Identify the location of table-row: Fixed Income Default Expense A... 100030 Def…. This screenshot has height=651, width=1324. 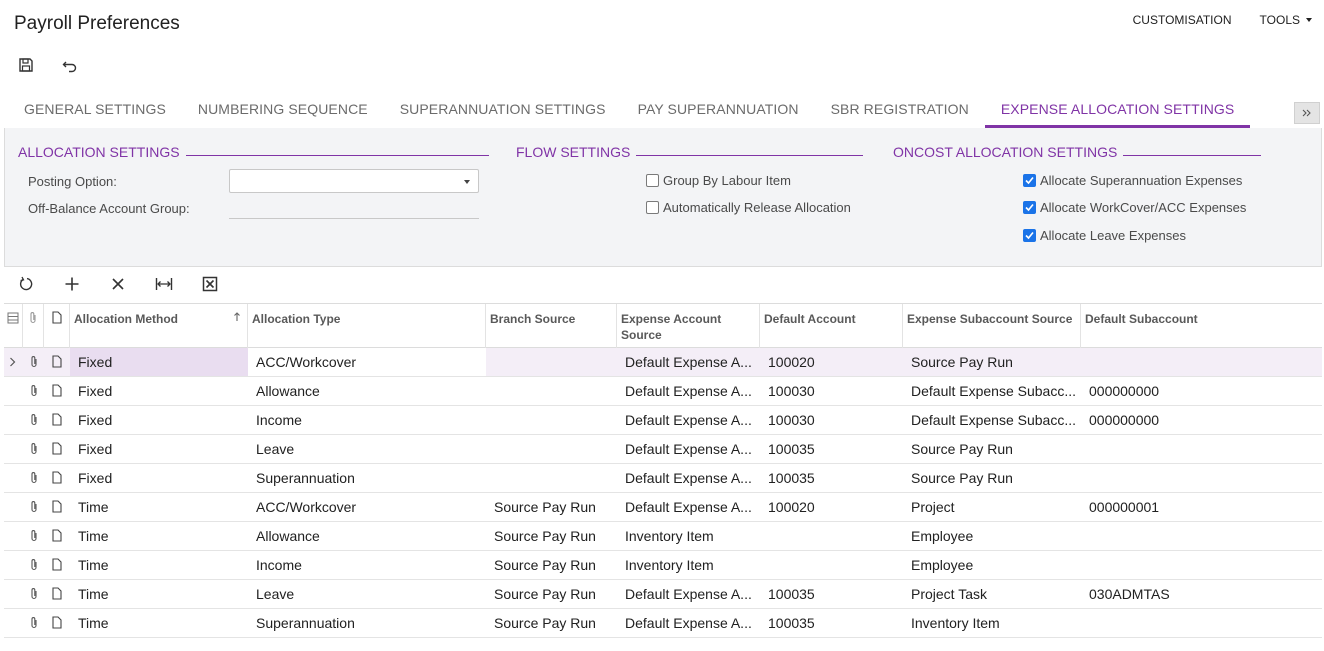
(663, 420).